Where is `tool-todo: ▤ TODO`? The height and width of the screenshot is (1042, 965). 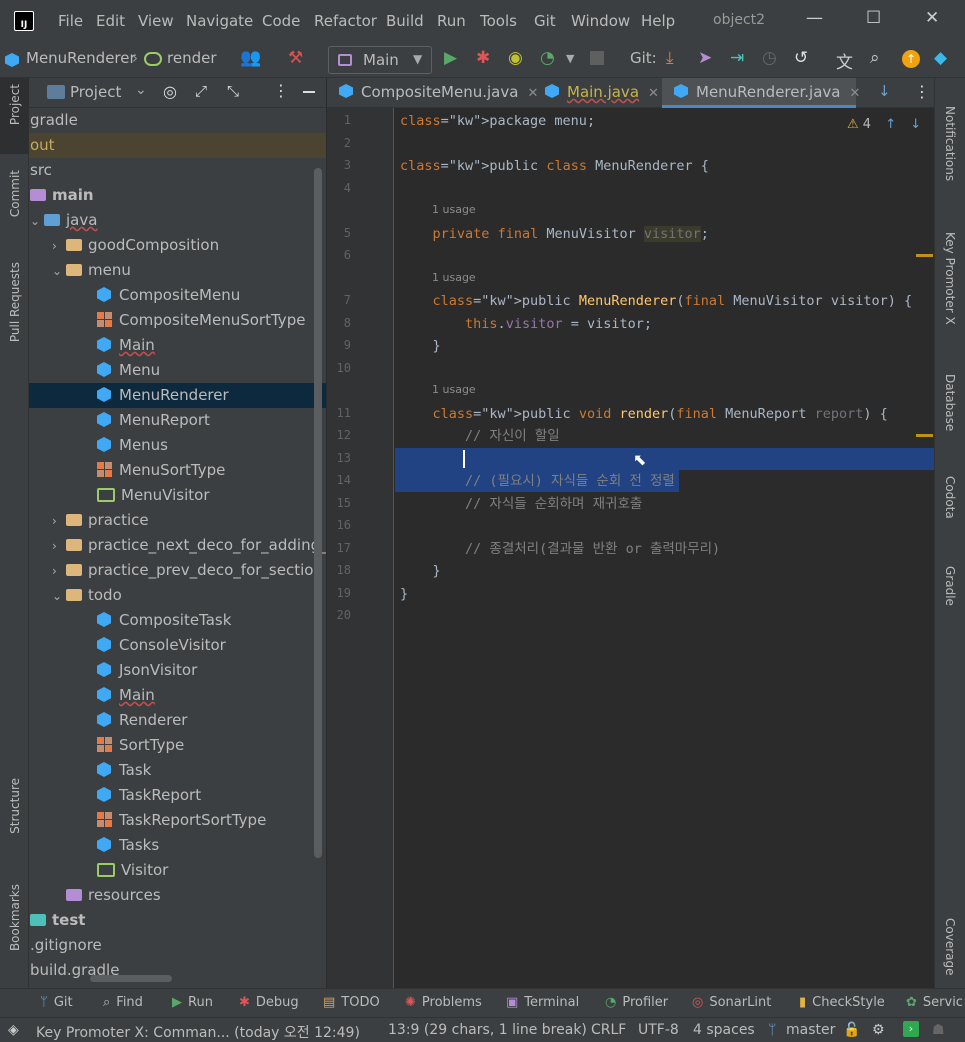 tool-todo: ▤ TODO is located at coordinates (351, 1002).